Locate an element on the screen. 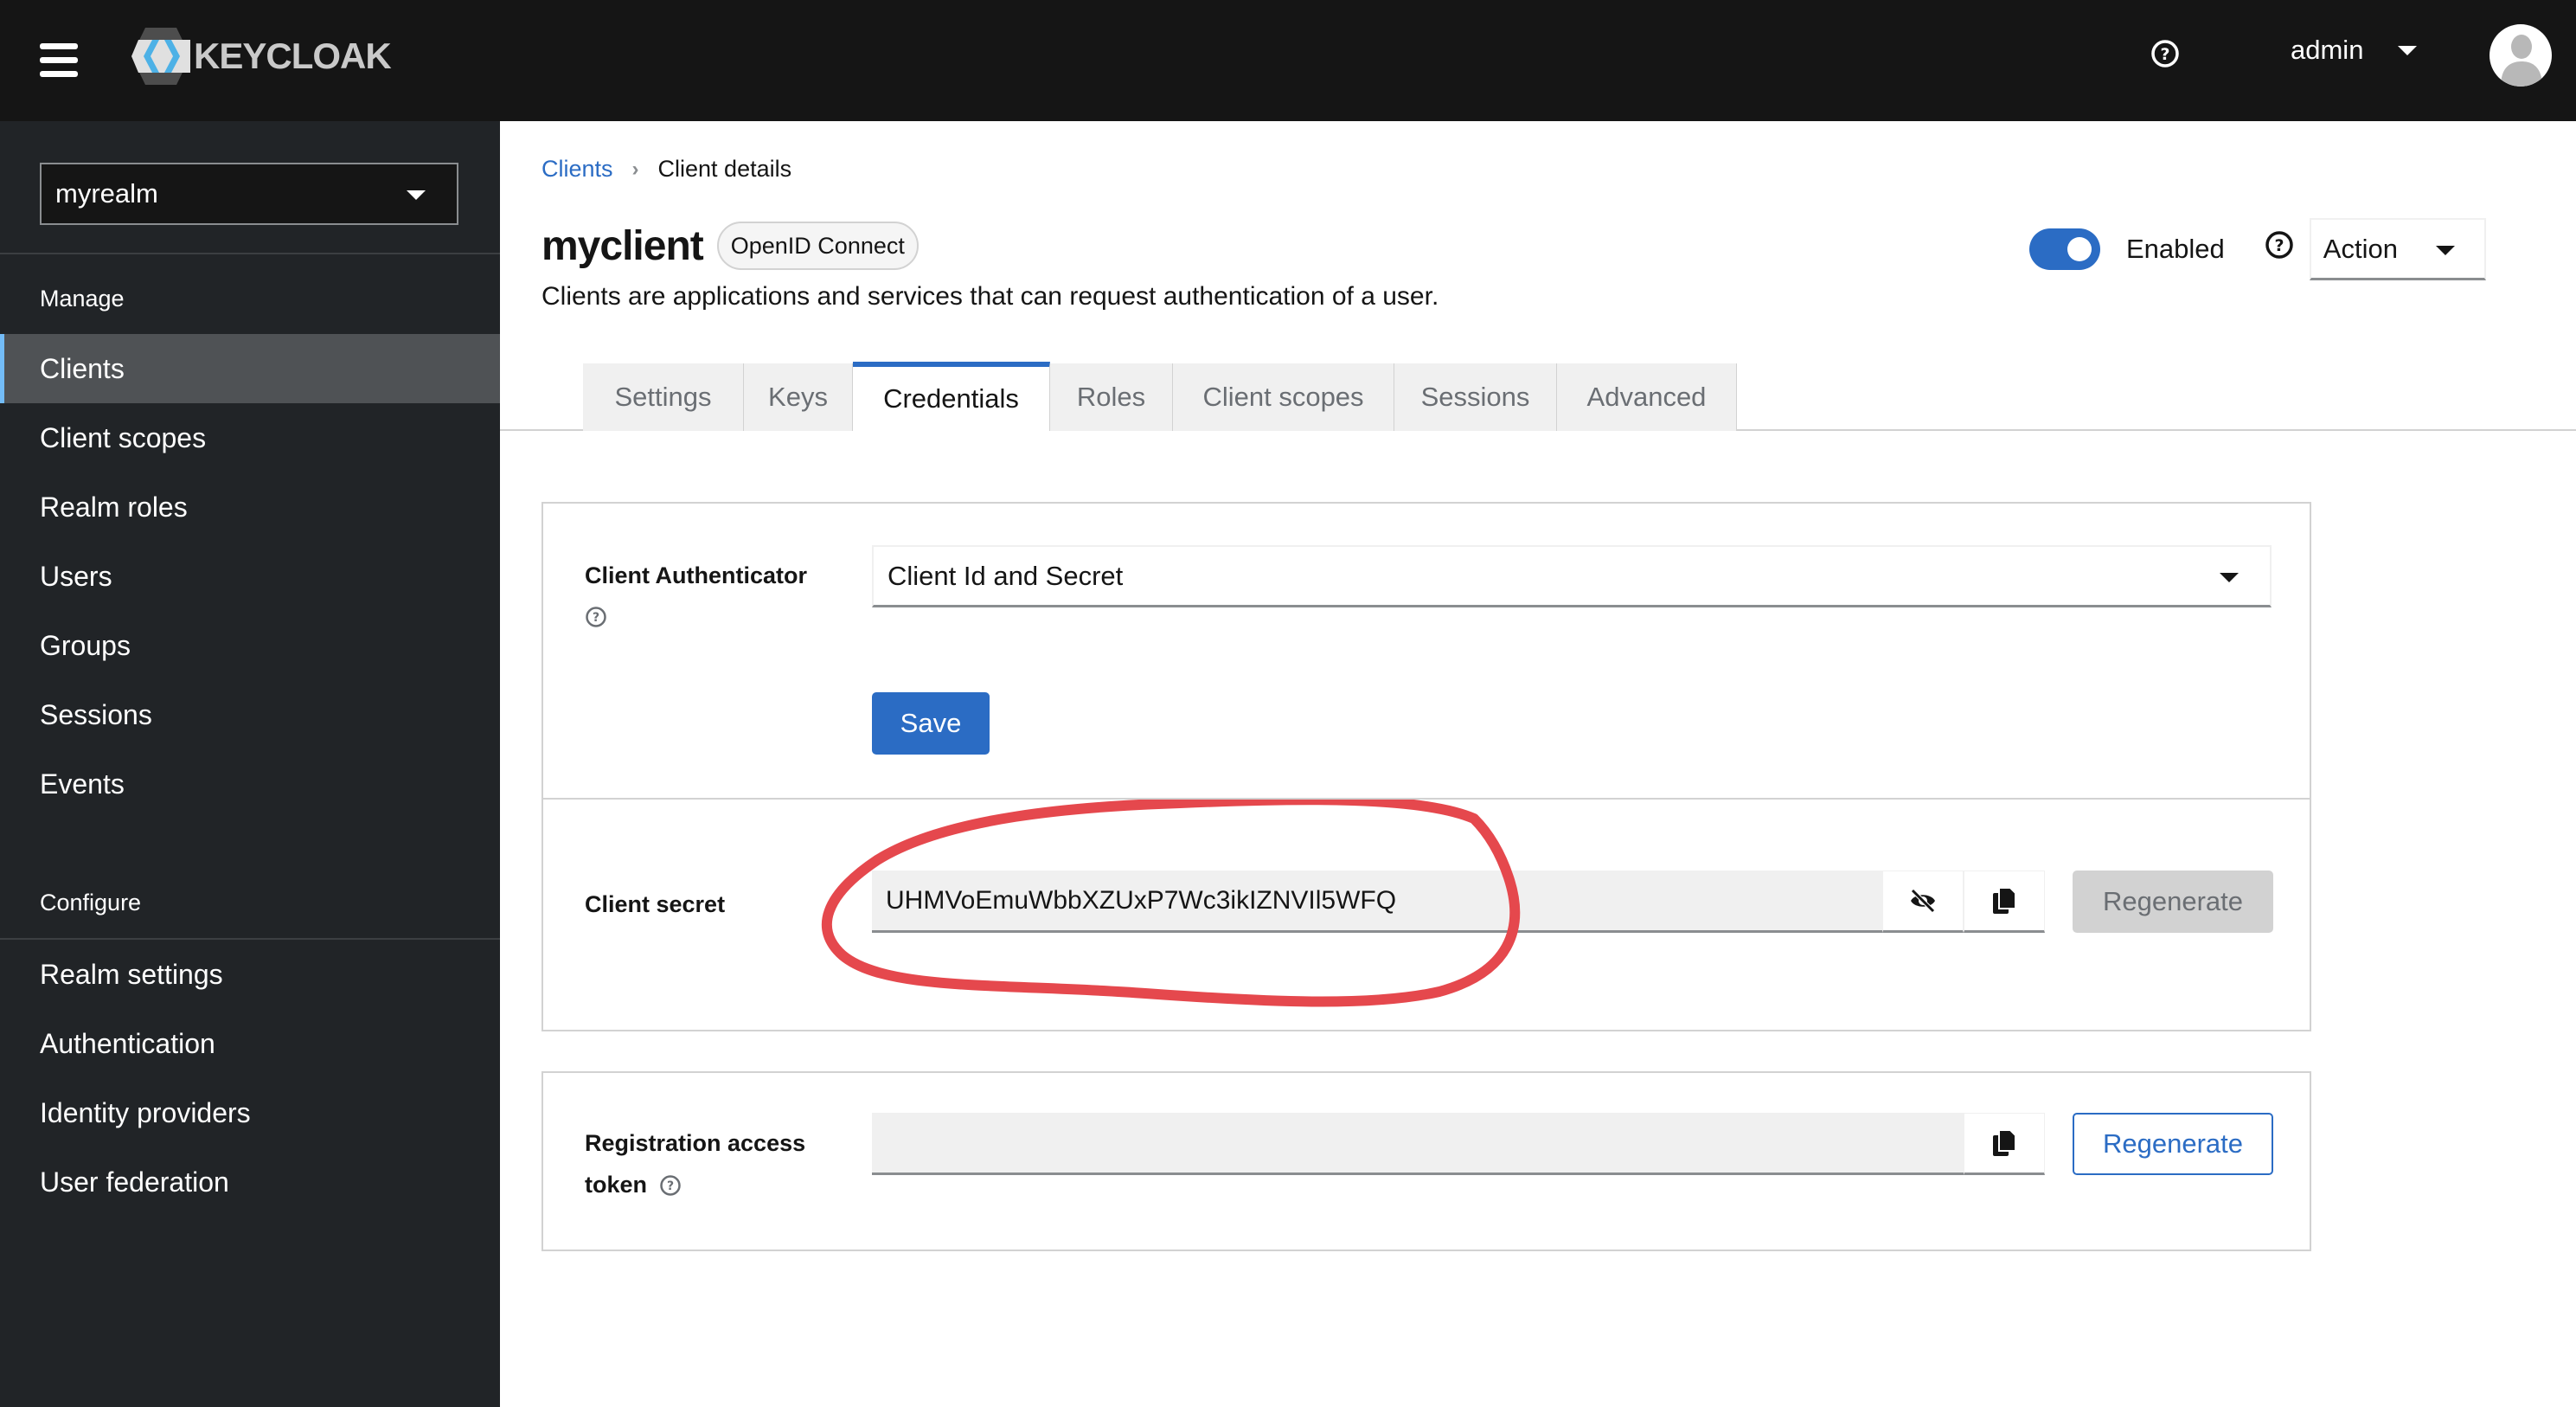 Image resolution: width=2576 pixels, height=1407 pixels. chevron-right-icon: › is located at coordinates (635, 169).